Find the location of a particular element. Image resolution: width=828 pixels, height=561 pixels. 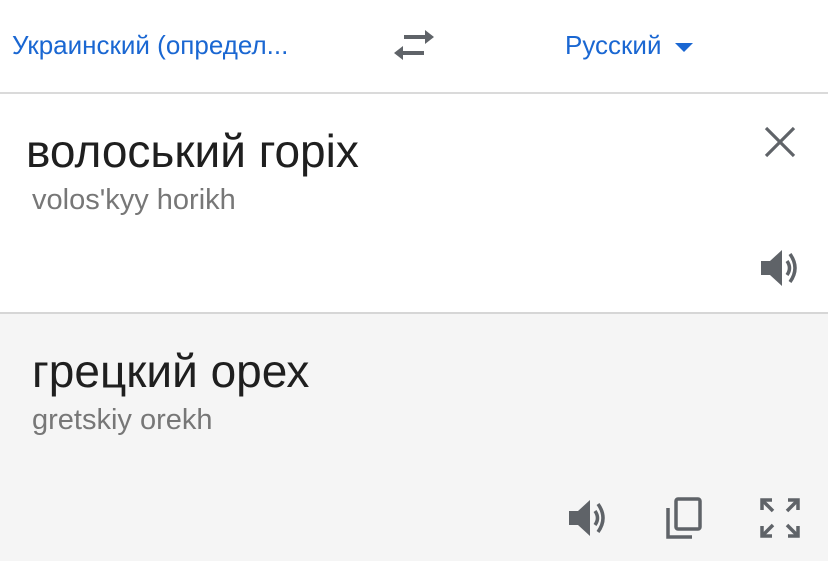

caret-down-icon is located at coordinates (684, 47).